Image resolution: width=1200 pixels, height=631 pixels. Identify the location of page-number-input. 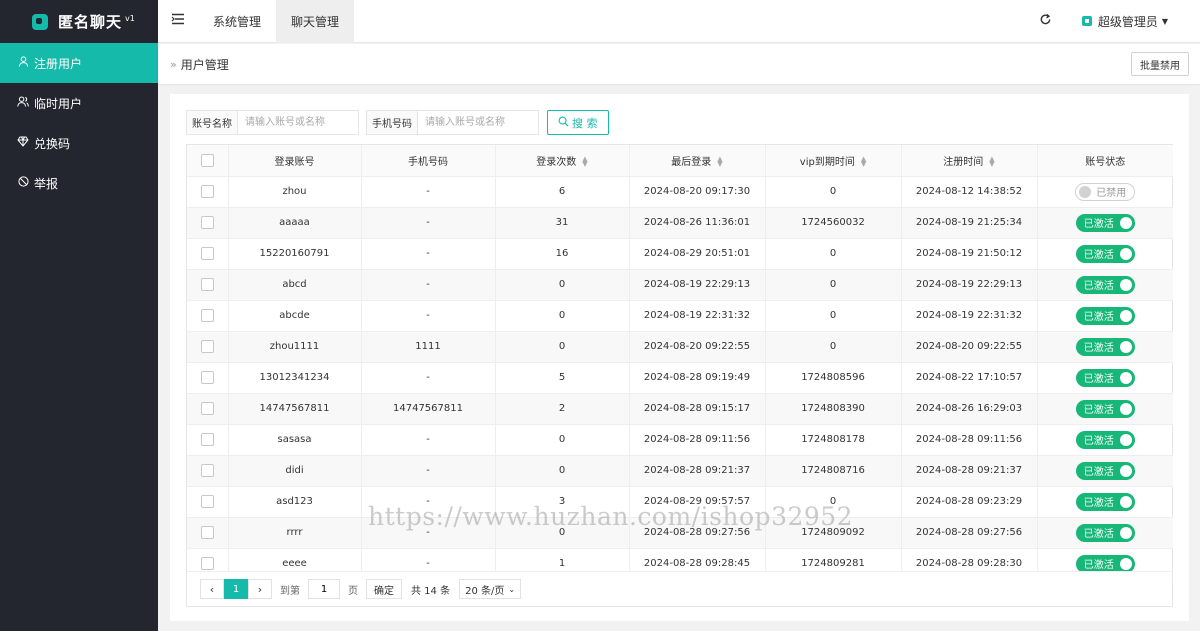
(324, 589).